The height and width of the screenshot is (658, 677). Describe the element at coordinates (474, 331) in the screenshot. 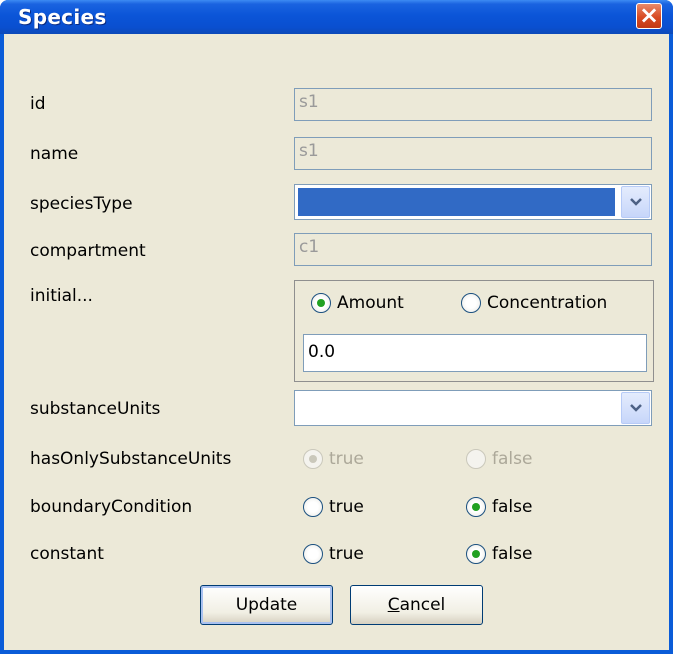

I see `initial-group: Amount Concentration 0.0` at that location.